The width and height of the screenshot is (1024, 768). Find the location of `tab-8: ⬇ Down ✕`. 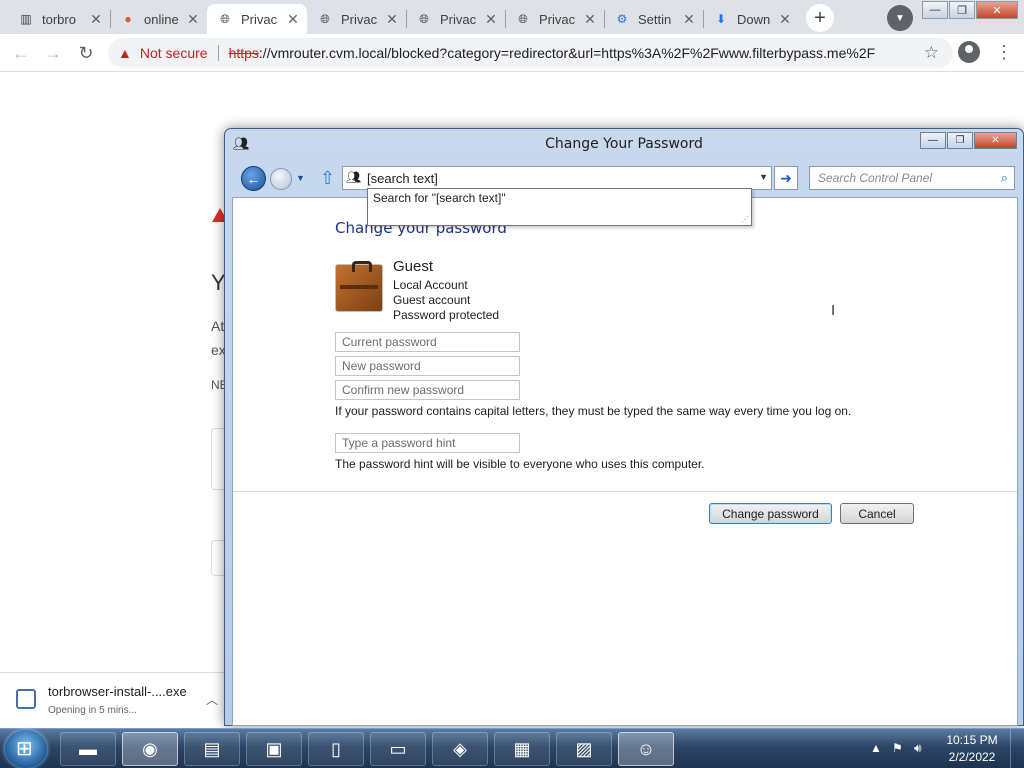

tab-8: ⬇ Down ✕ is located at coordinates (751, 19).